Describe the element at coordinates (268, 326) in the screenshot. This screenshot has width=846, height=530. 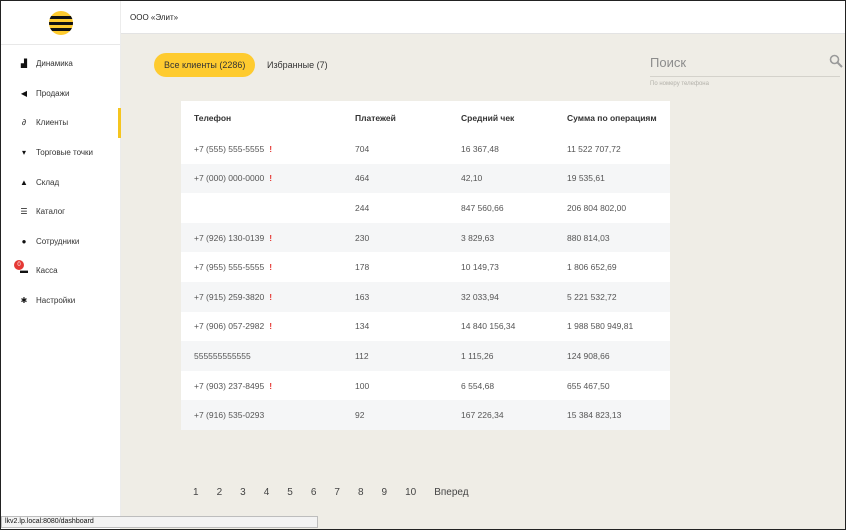
I see `phone-cell: +7 (906) 057-2982!` at that location.